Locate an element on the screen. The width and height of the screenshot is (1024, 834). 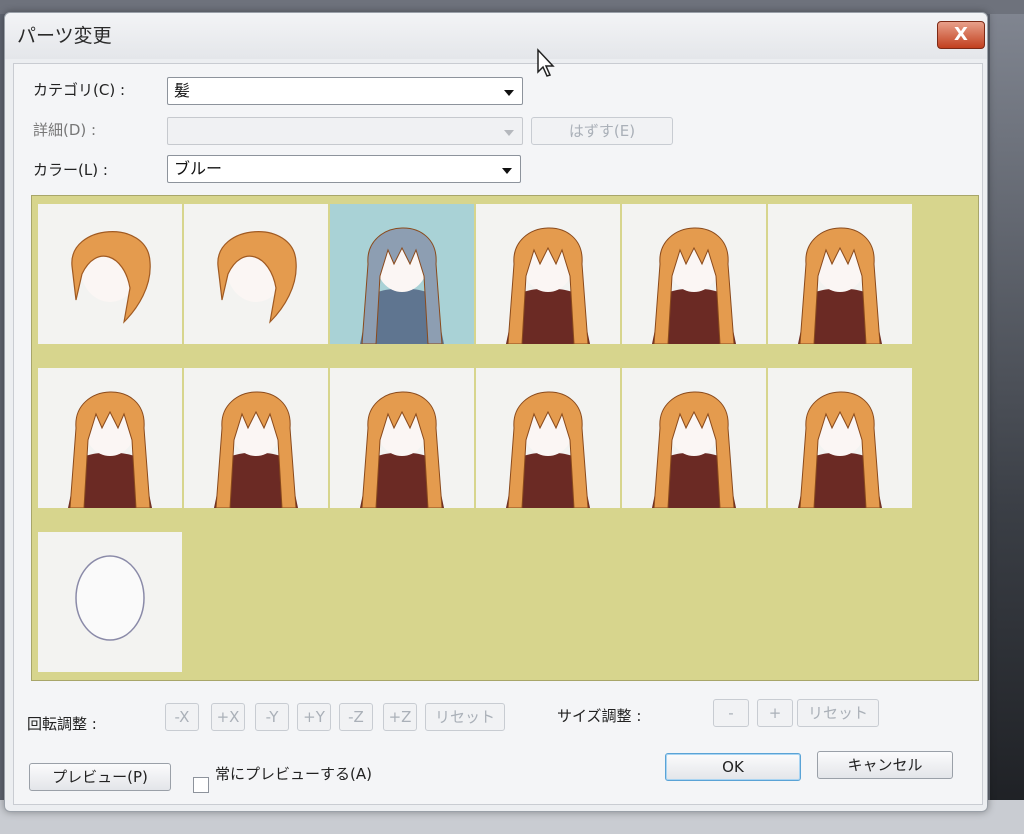
rotate-minus-z-button: -Z is located at coordinates (356, 717).